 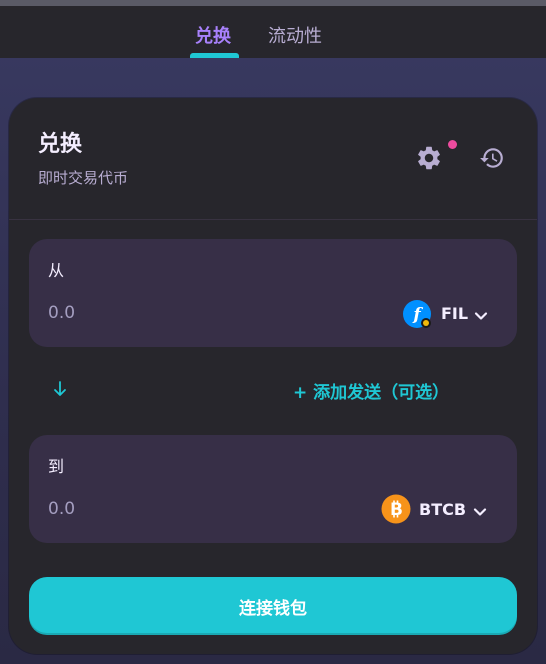 I want to click on to-token-symbol: BTCB, so click(x=443, y=509).